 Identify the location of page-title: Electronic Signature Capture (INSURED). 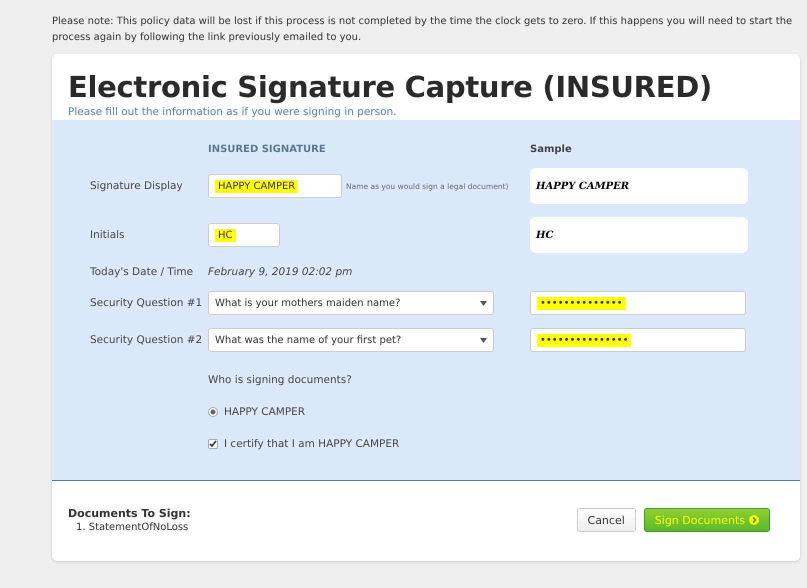
(390, 87).